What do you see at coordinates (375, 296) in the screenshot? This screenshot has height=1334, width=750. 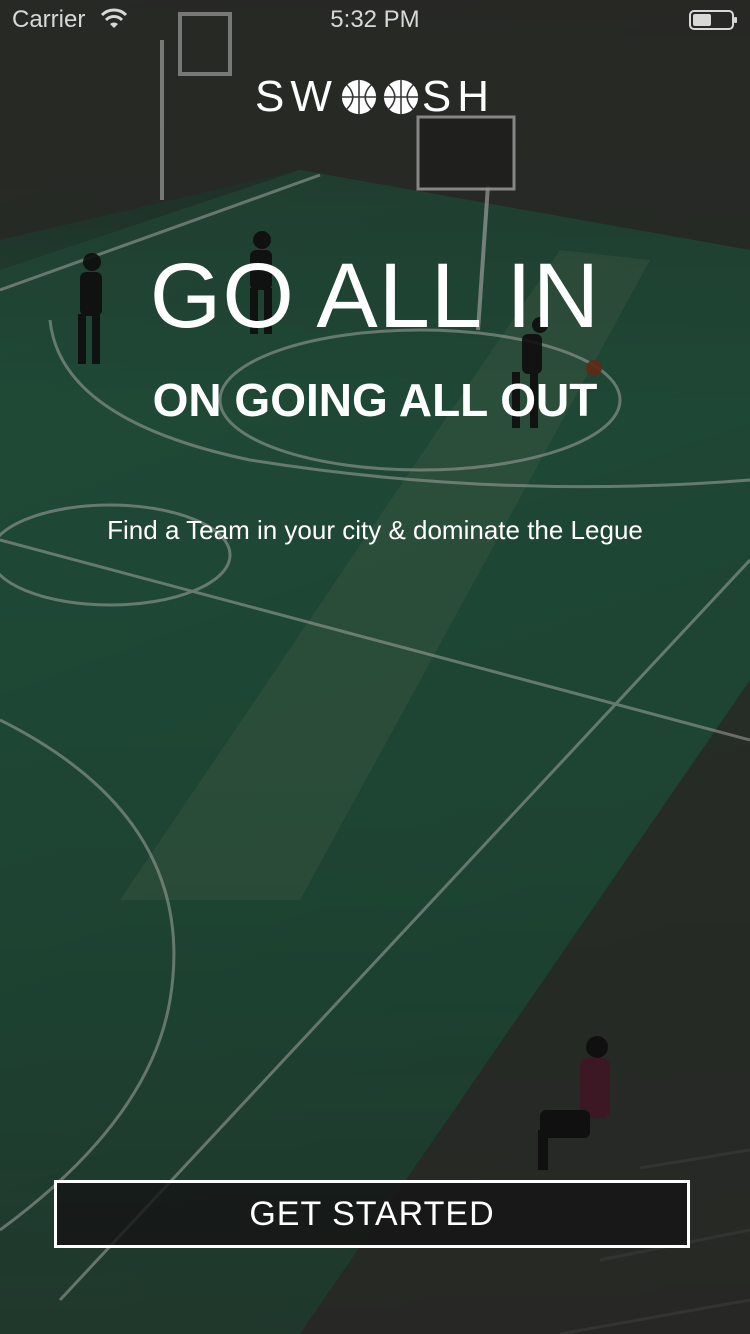 I see `headline: GO ALL IN` at bounding box center [375, 296].